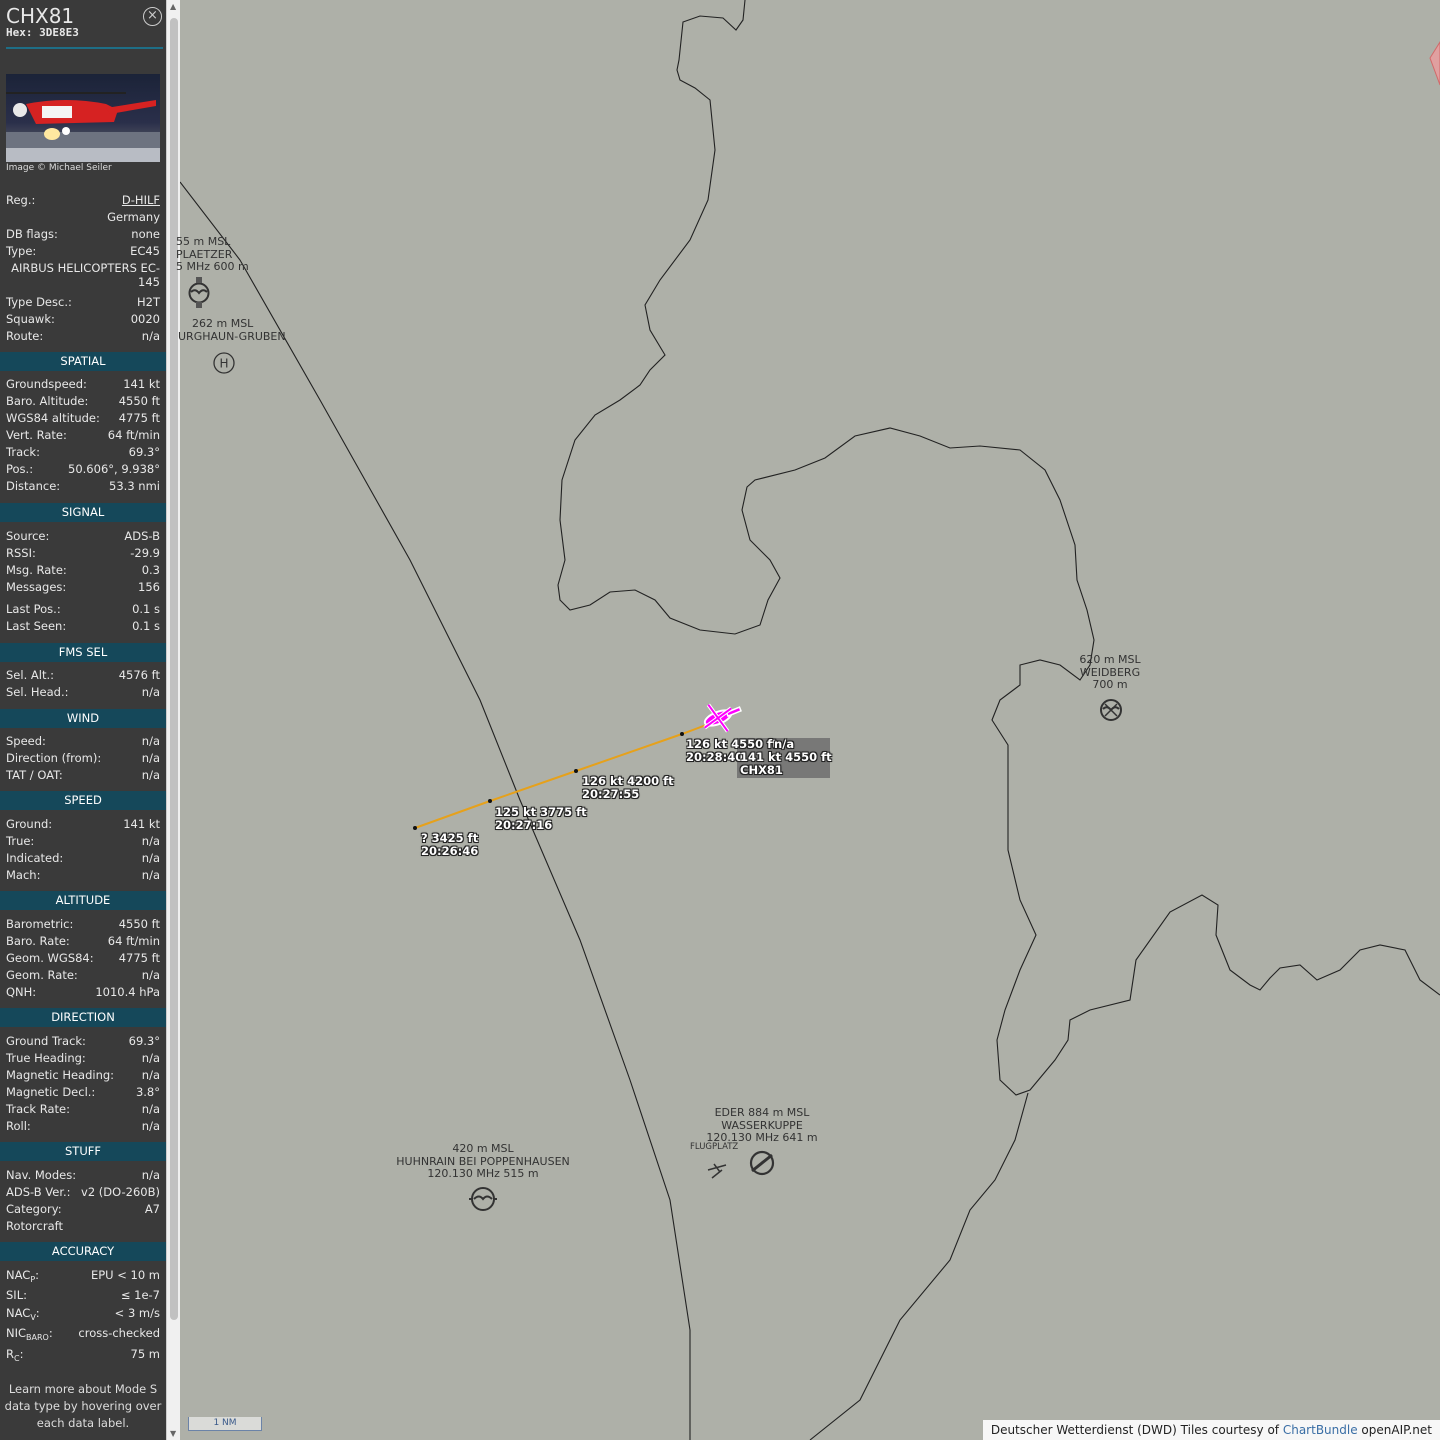 This screenshot has height=1440, width=1440. What do you see at coordinates (83, 1333) in the screenshot?
I see `nicbaro-row: NICBARO: cross-checked` at bounding box center [83, 1333].